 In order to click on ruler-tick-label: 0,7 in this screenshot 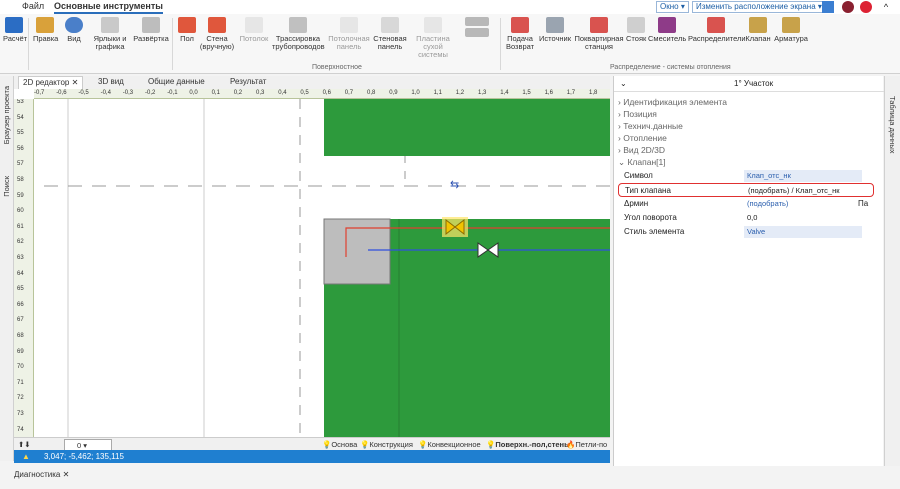, I will do `click(349, 93)`.